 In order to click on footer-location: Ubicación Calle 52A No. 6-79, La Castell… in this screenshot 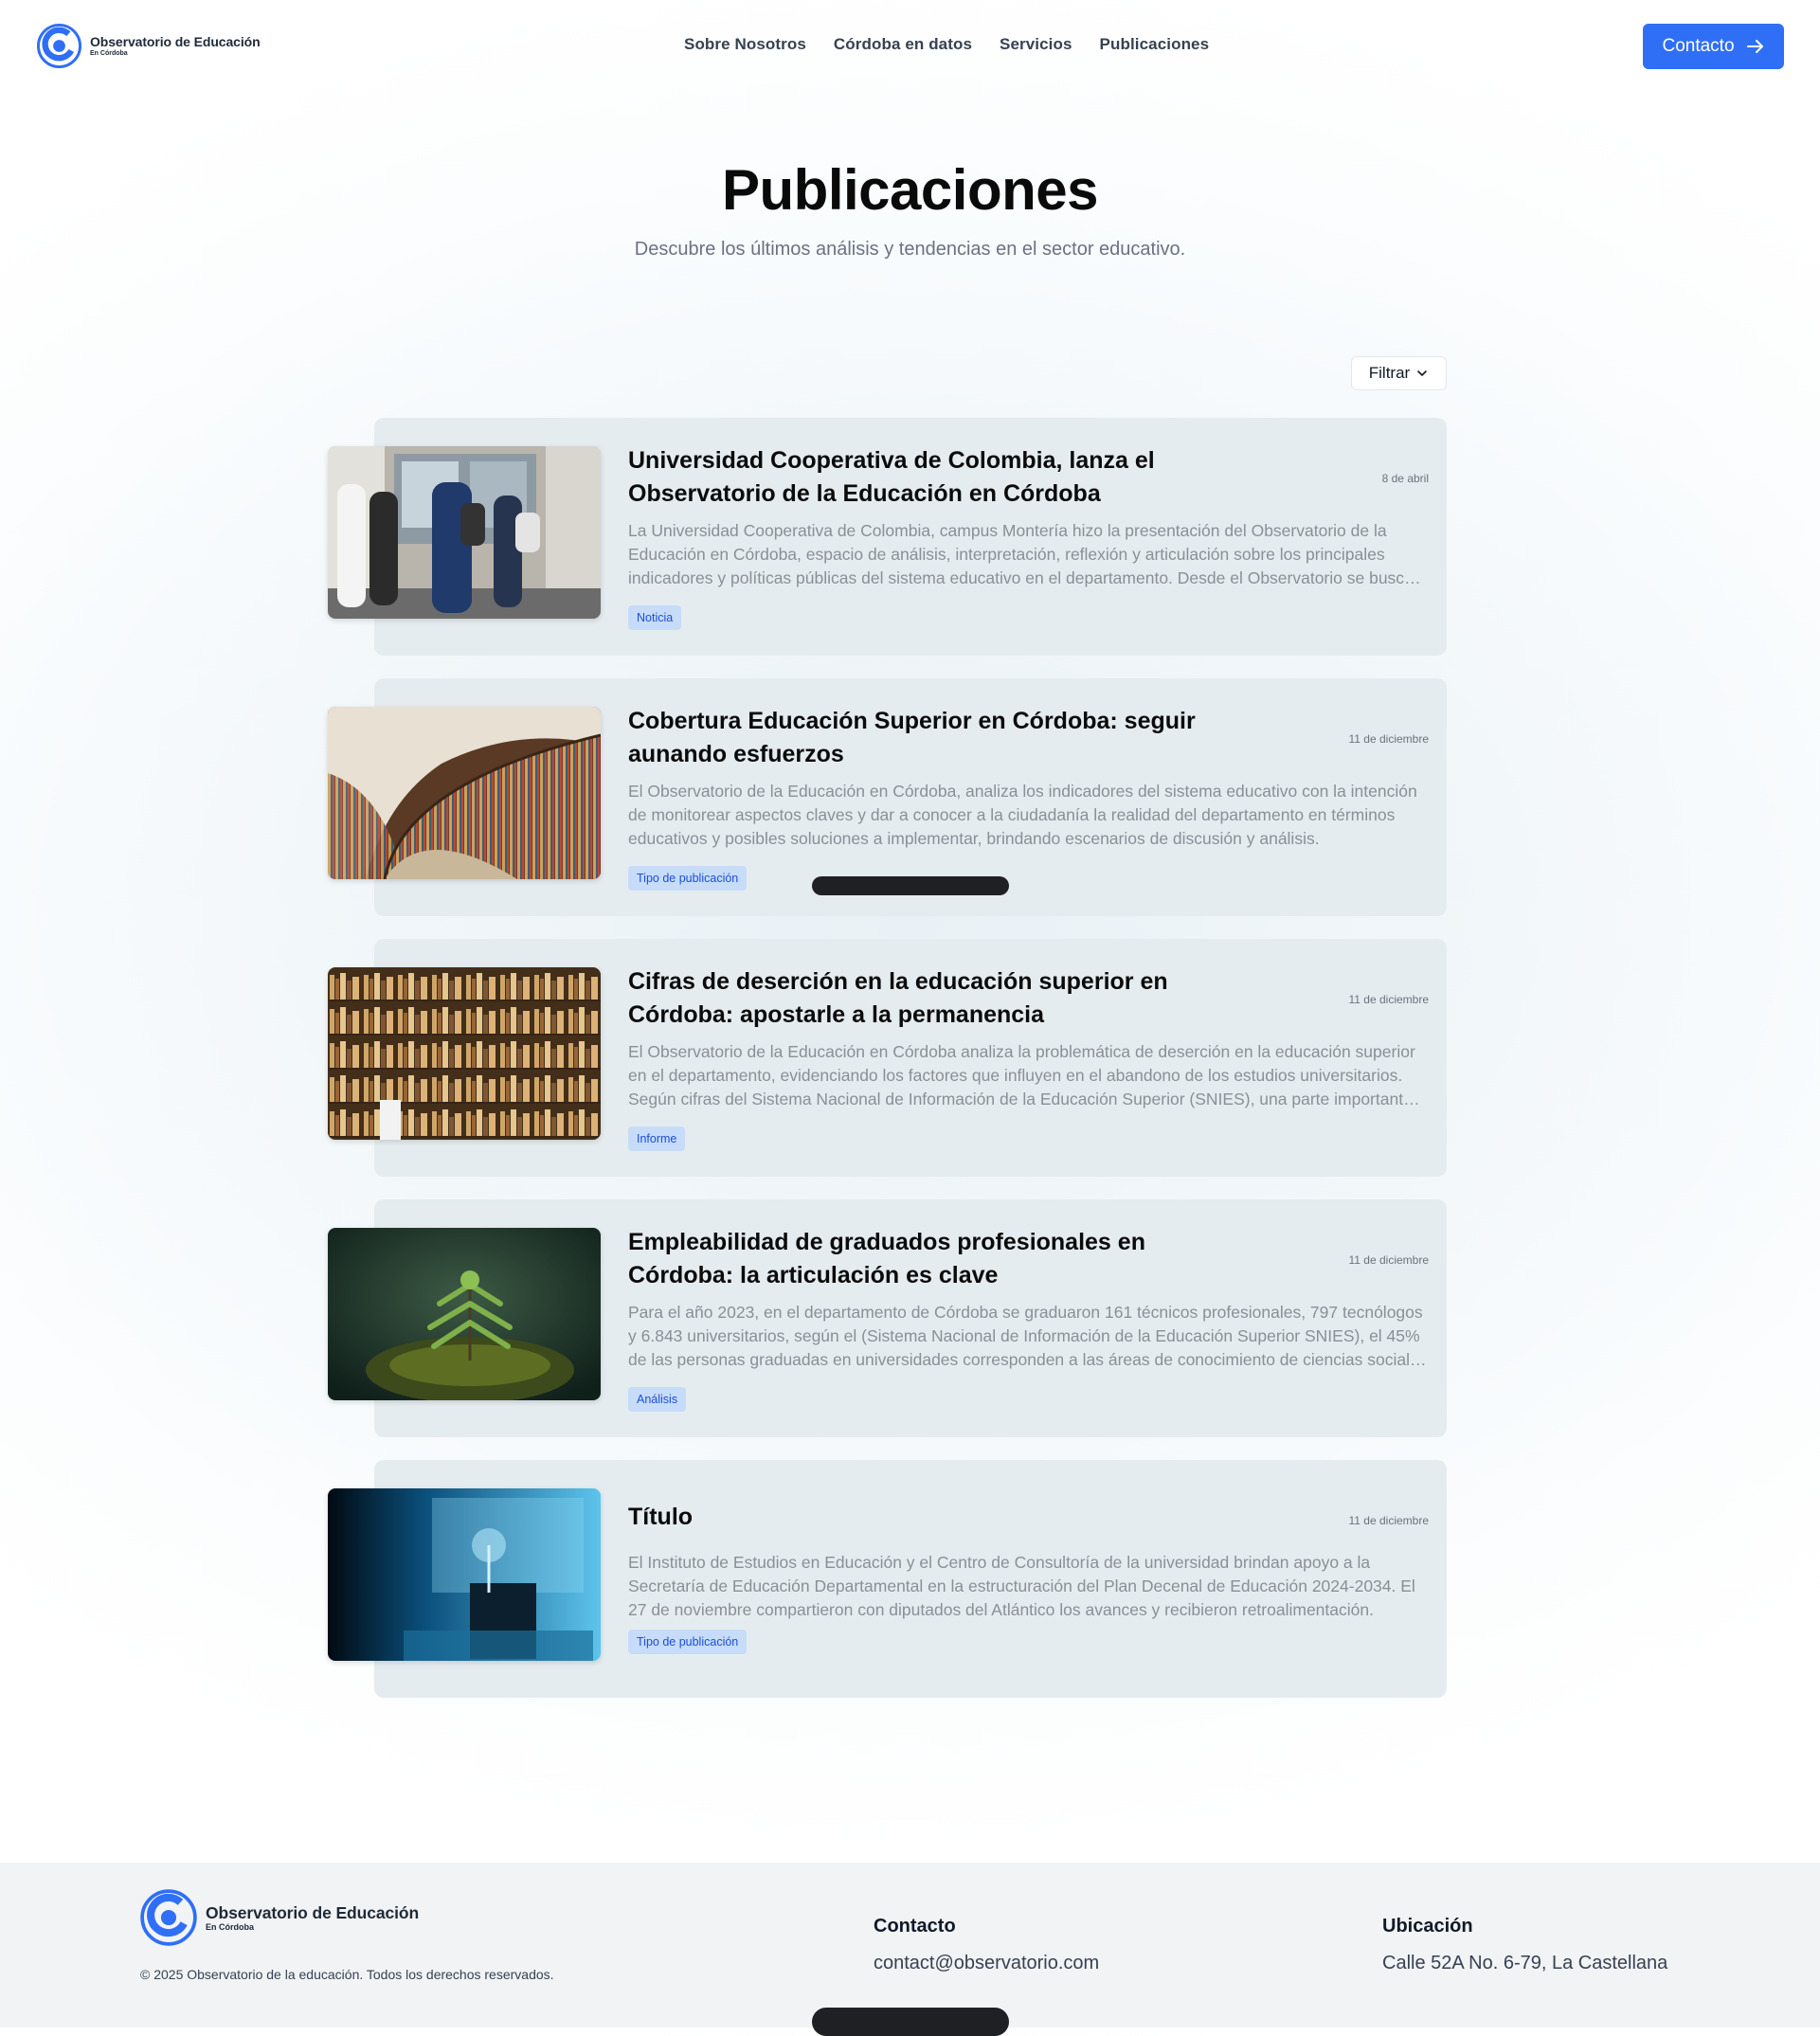, I will do `click(1525, 1945)`.